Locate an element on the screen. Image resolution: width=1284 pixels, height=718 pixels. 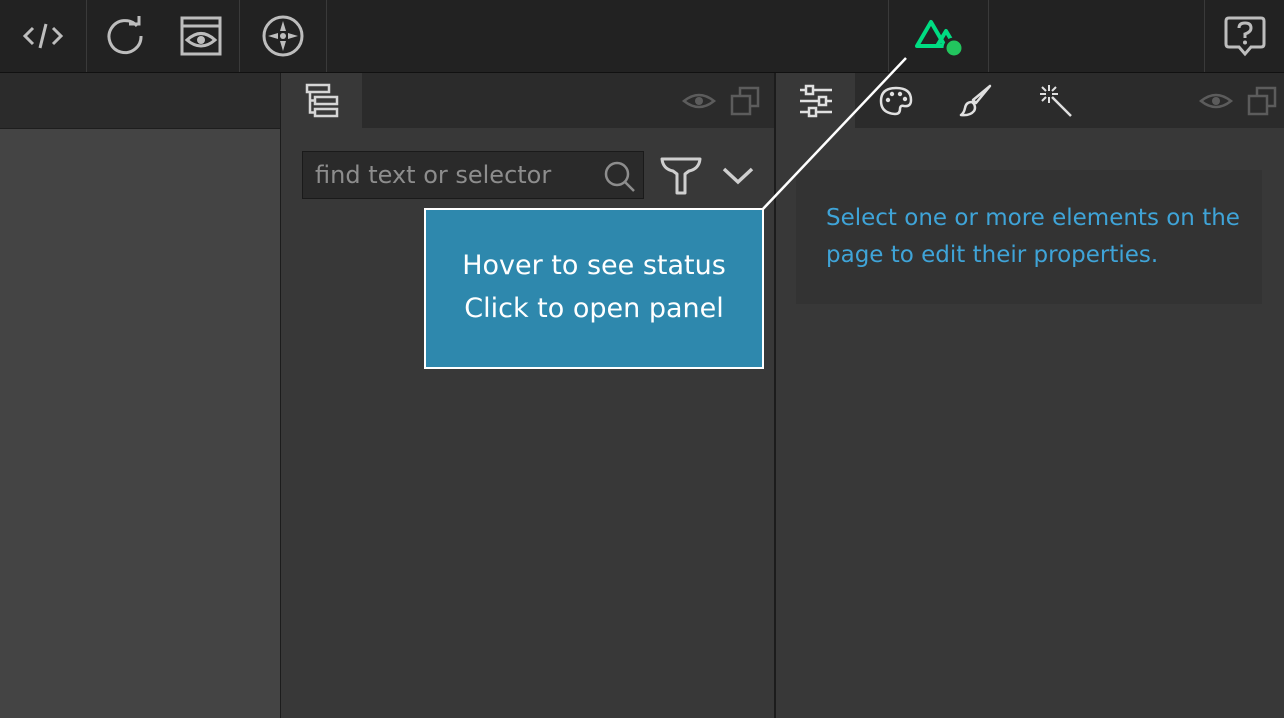
preview-button is located at coordinates (201, 36).